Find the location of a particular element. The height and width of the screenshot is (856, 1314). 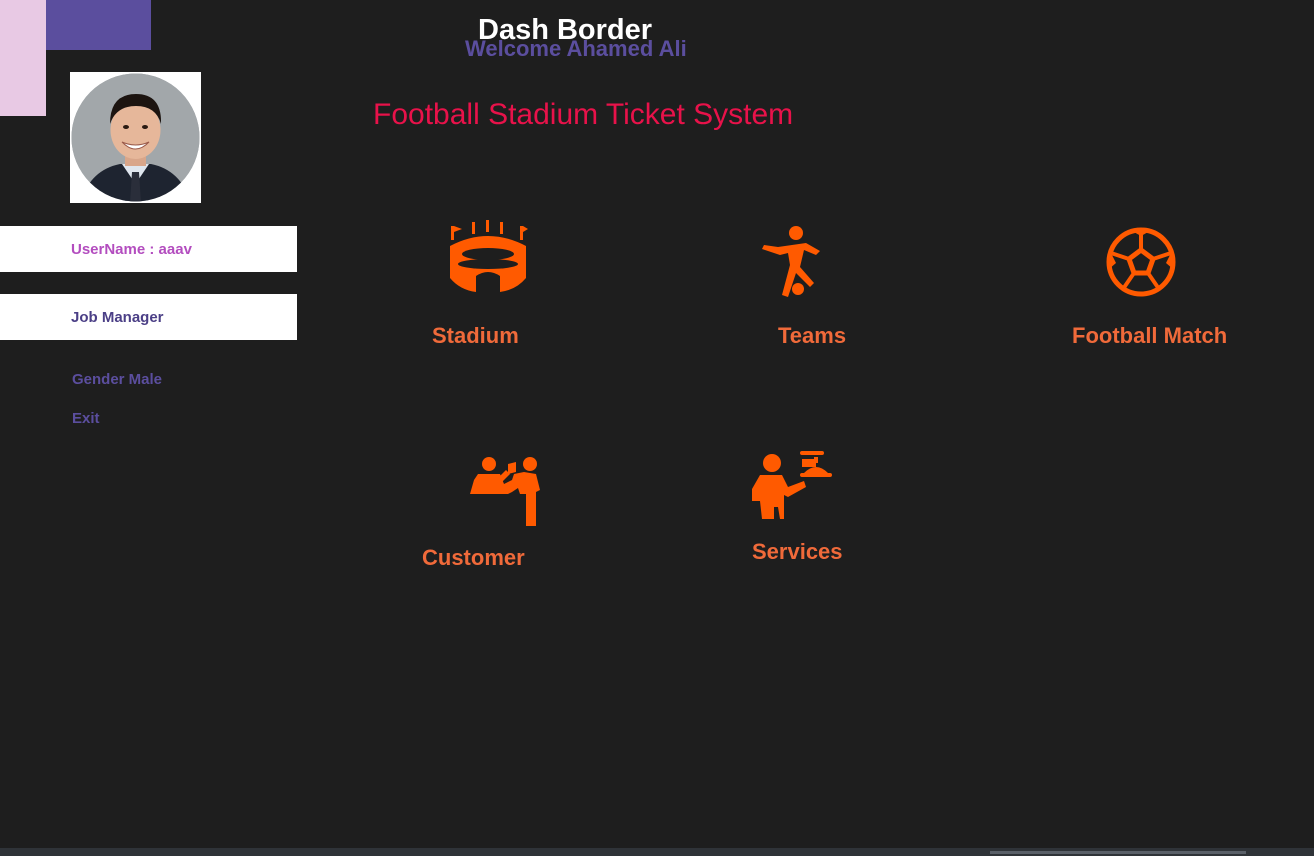

avatar is located at coordinates (135, 137).